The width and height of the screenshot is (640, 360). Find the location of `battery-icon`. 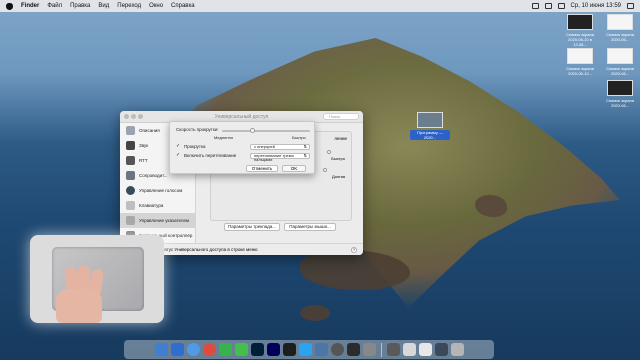

battery-icon is located at coordinates (561, 6).